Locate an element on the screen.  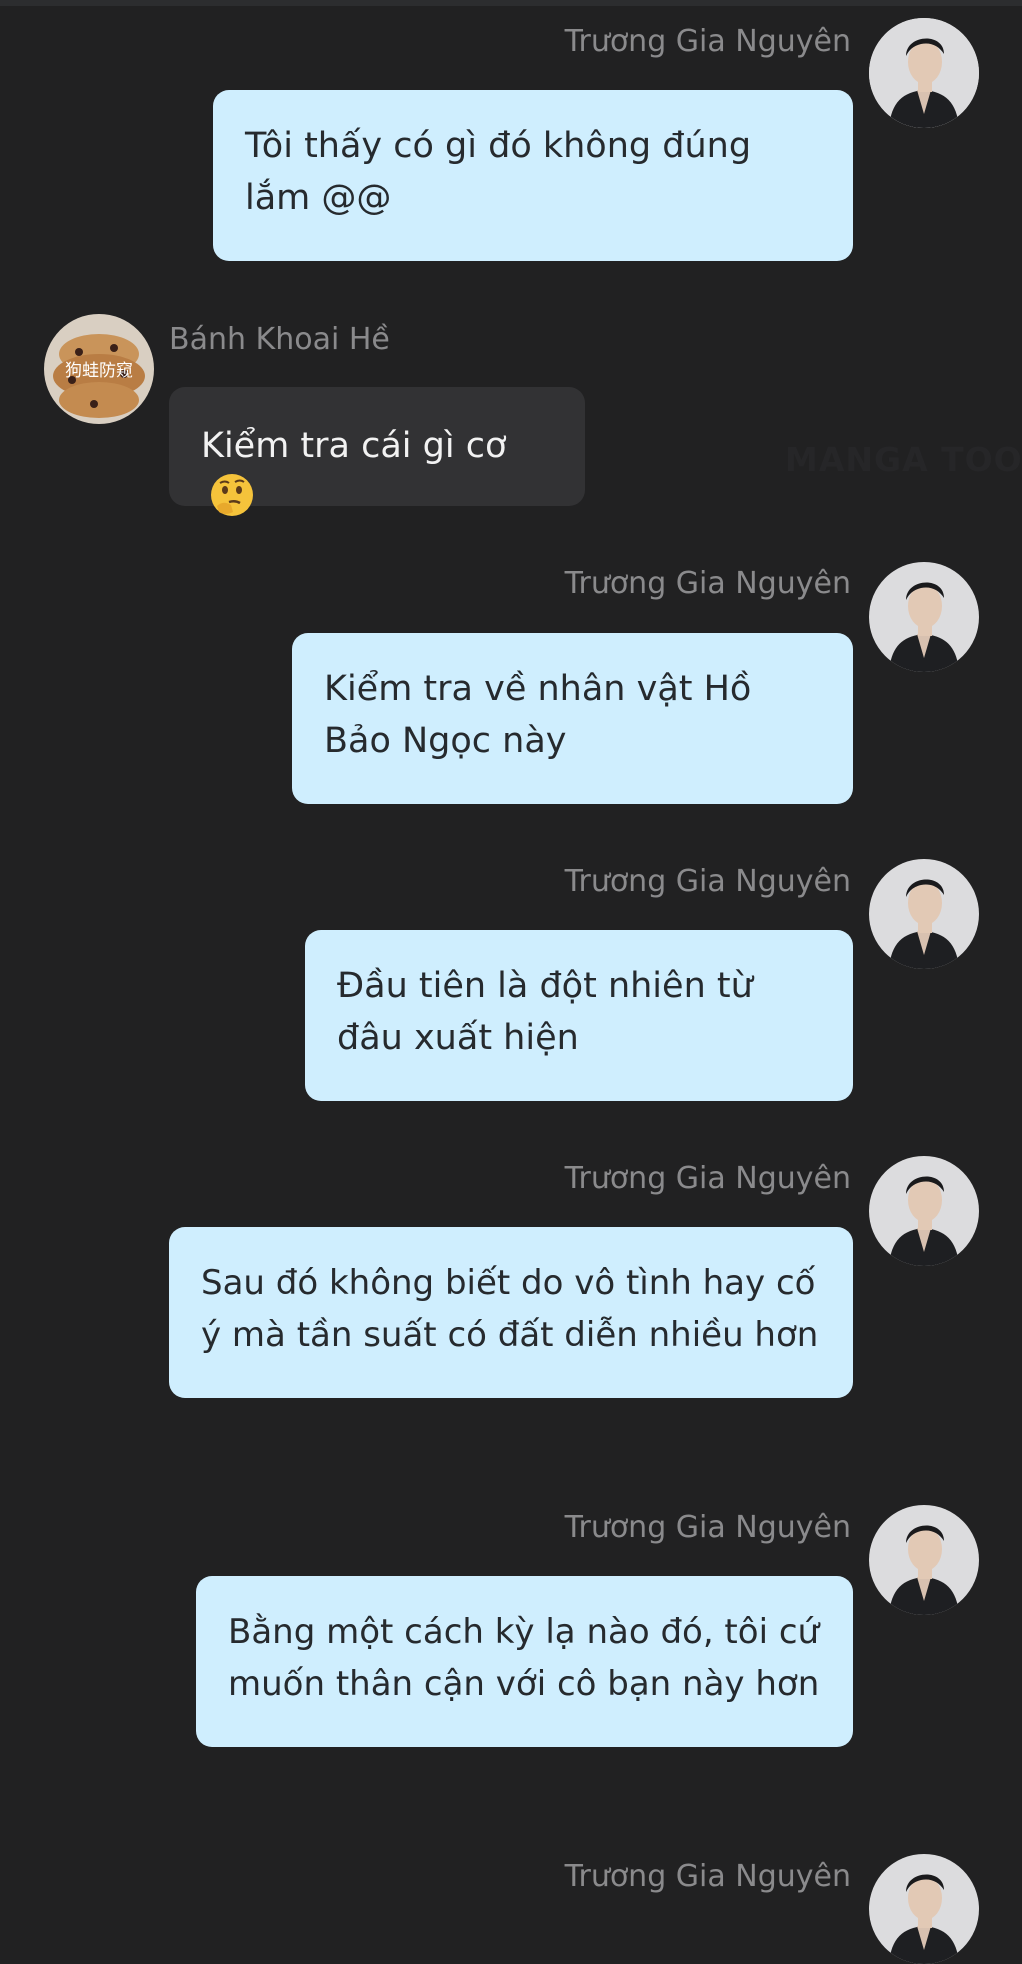
message-text: Tôi thấy có gì đó không đúng lắm @@ is located at coordinates (498, 172).